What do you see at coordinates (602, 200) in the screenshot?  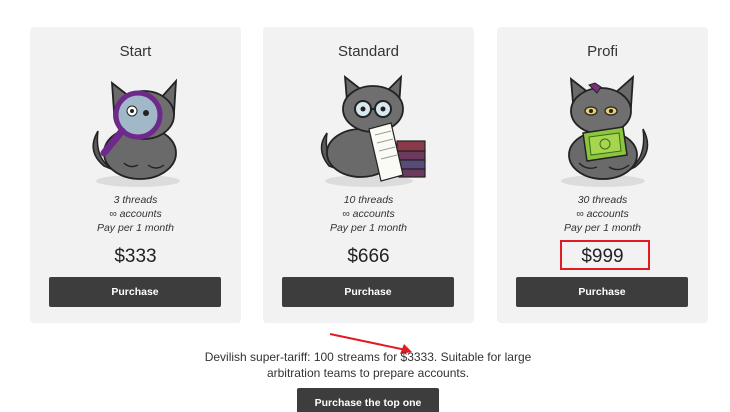 I see `feature-threads: 30 threads` at bounding box center [602, 200].